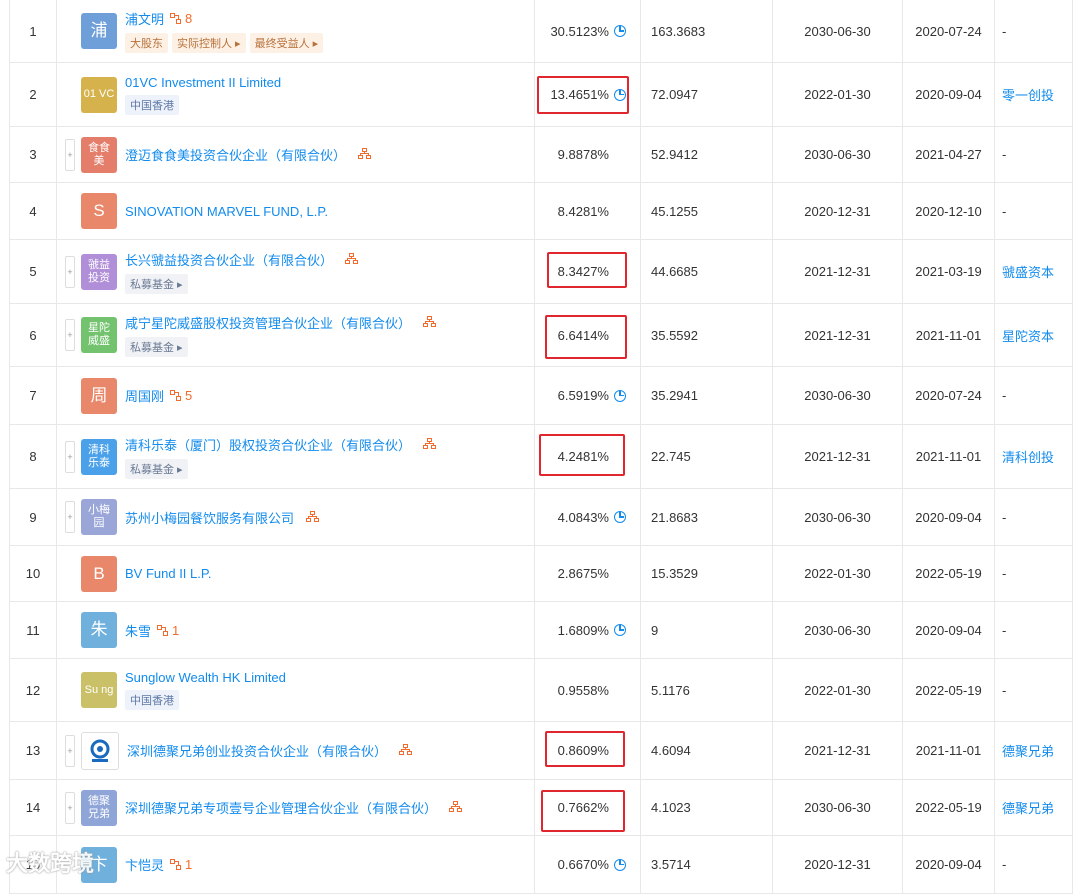 The image size is (1080, 894). What do you see at coordinates (205, 677) in the screenshot?
I see `shareholder-name-link: Sunglow Wealth HK Limited` at bounding box center [205, 677].